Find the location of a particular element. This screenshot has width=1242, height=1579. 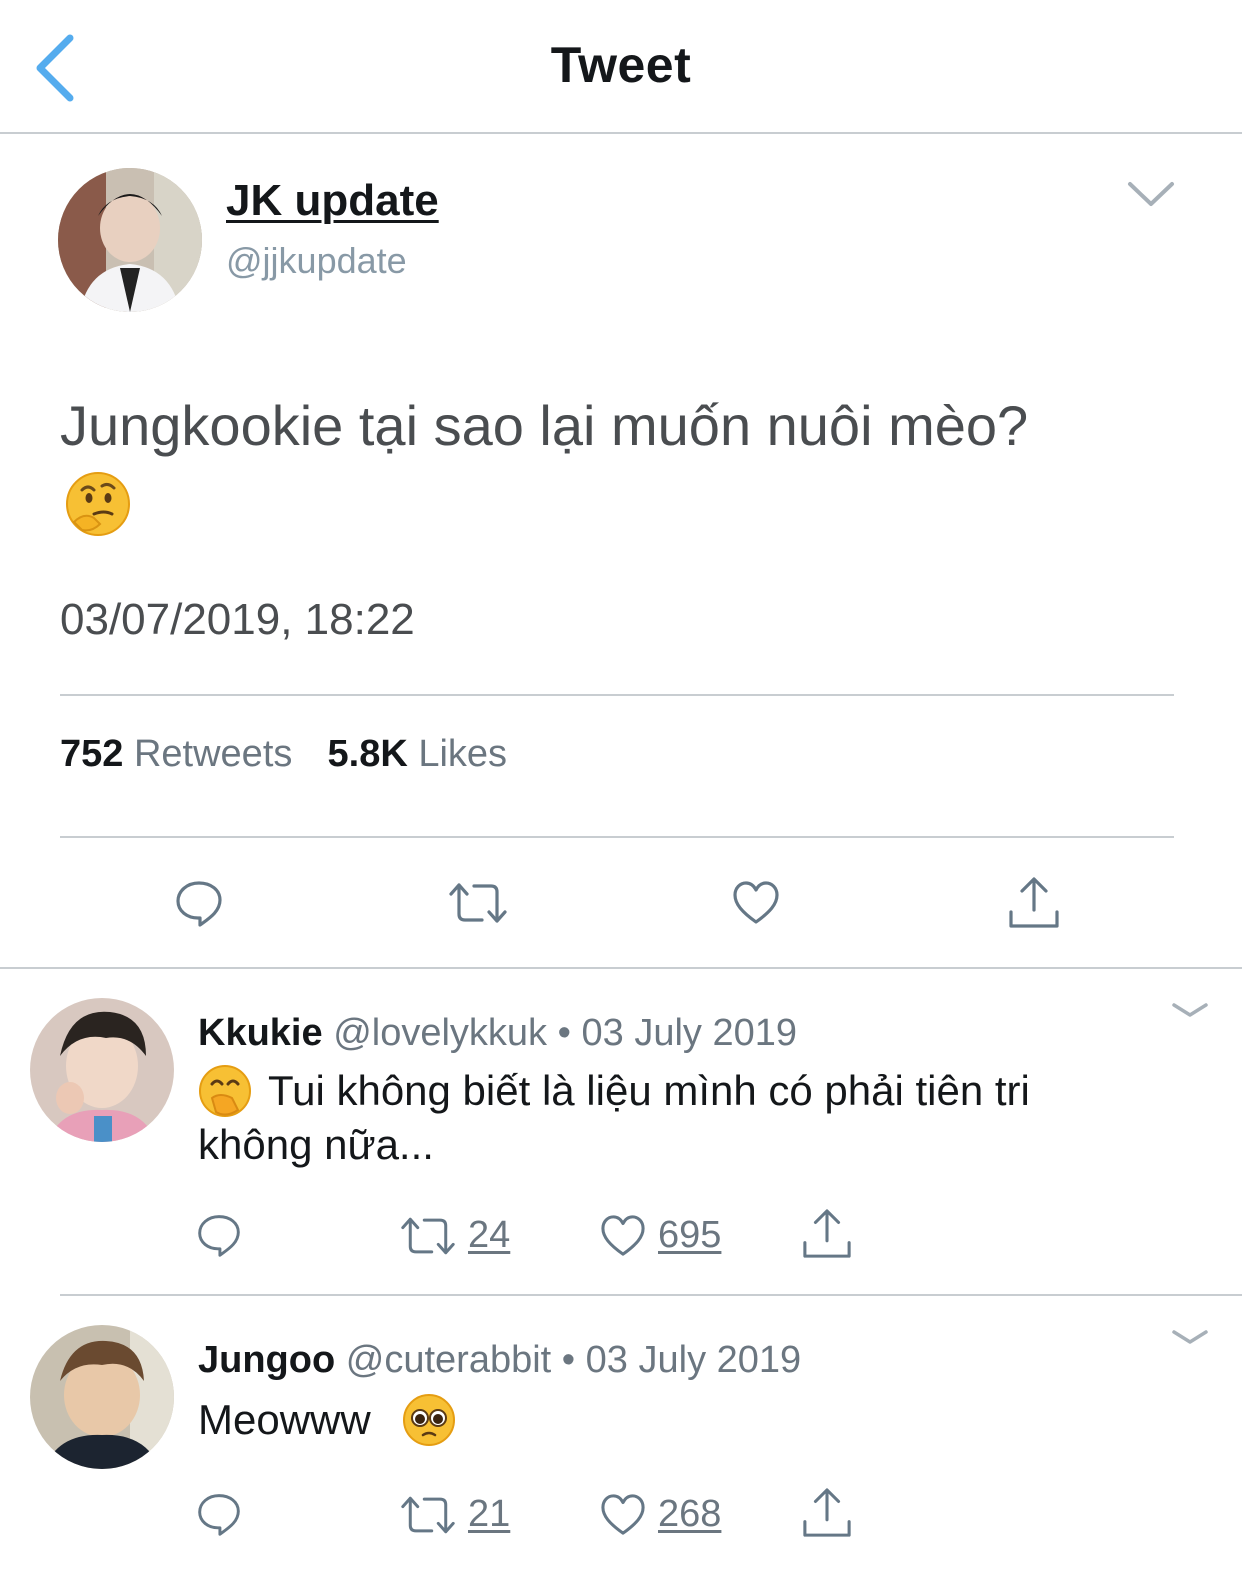

tweet-options-chevron-icon is located at coordinates (1151, 193).